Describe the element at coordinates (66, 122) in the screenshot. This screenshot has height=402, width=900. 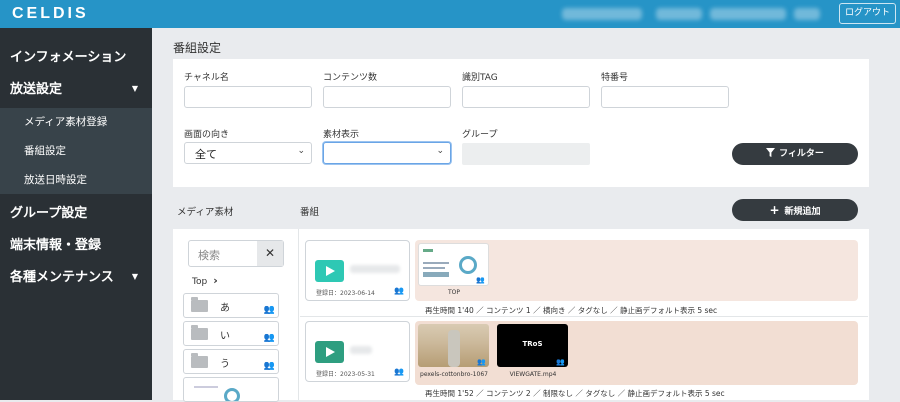
I see `sidebar-item-label: メディア素材登録` at that location.